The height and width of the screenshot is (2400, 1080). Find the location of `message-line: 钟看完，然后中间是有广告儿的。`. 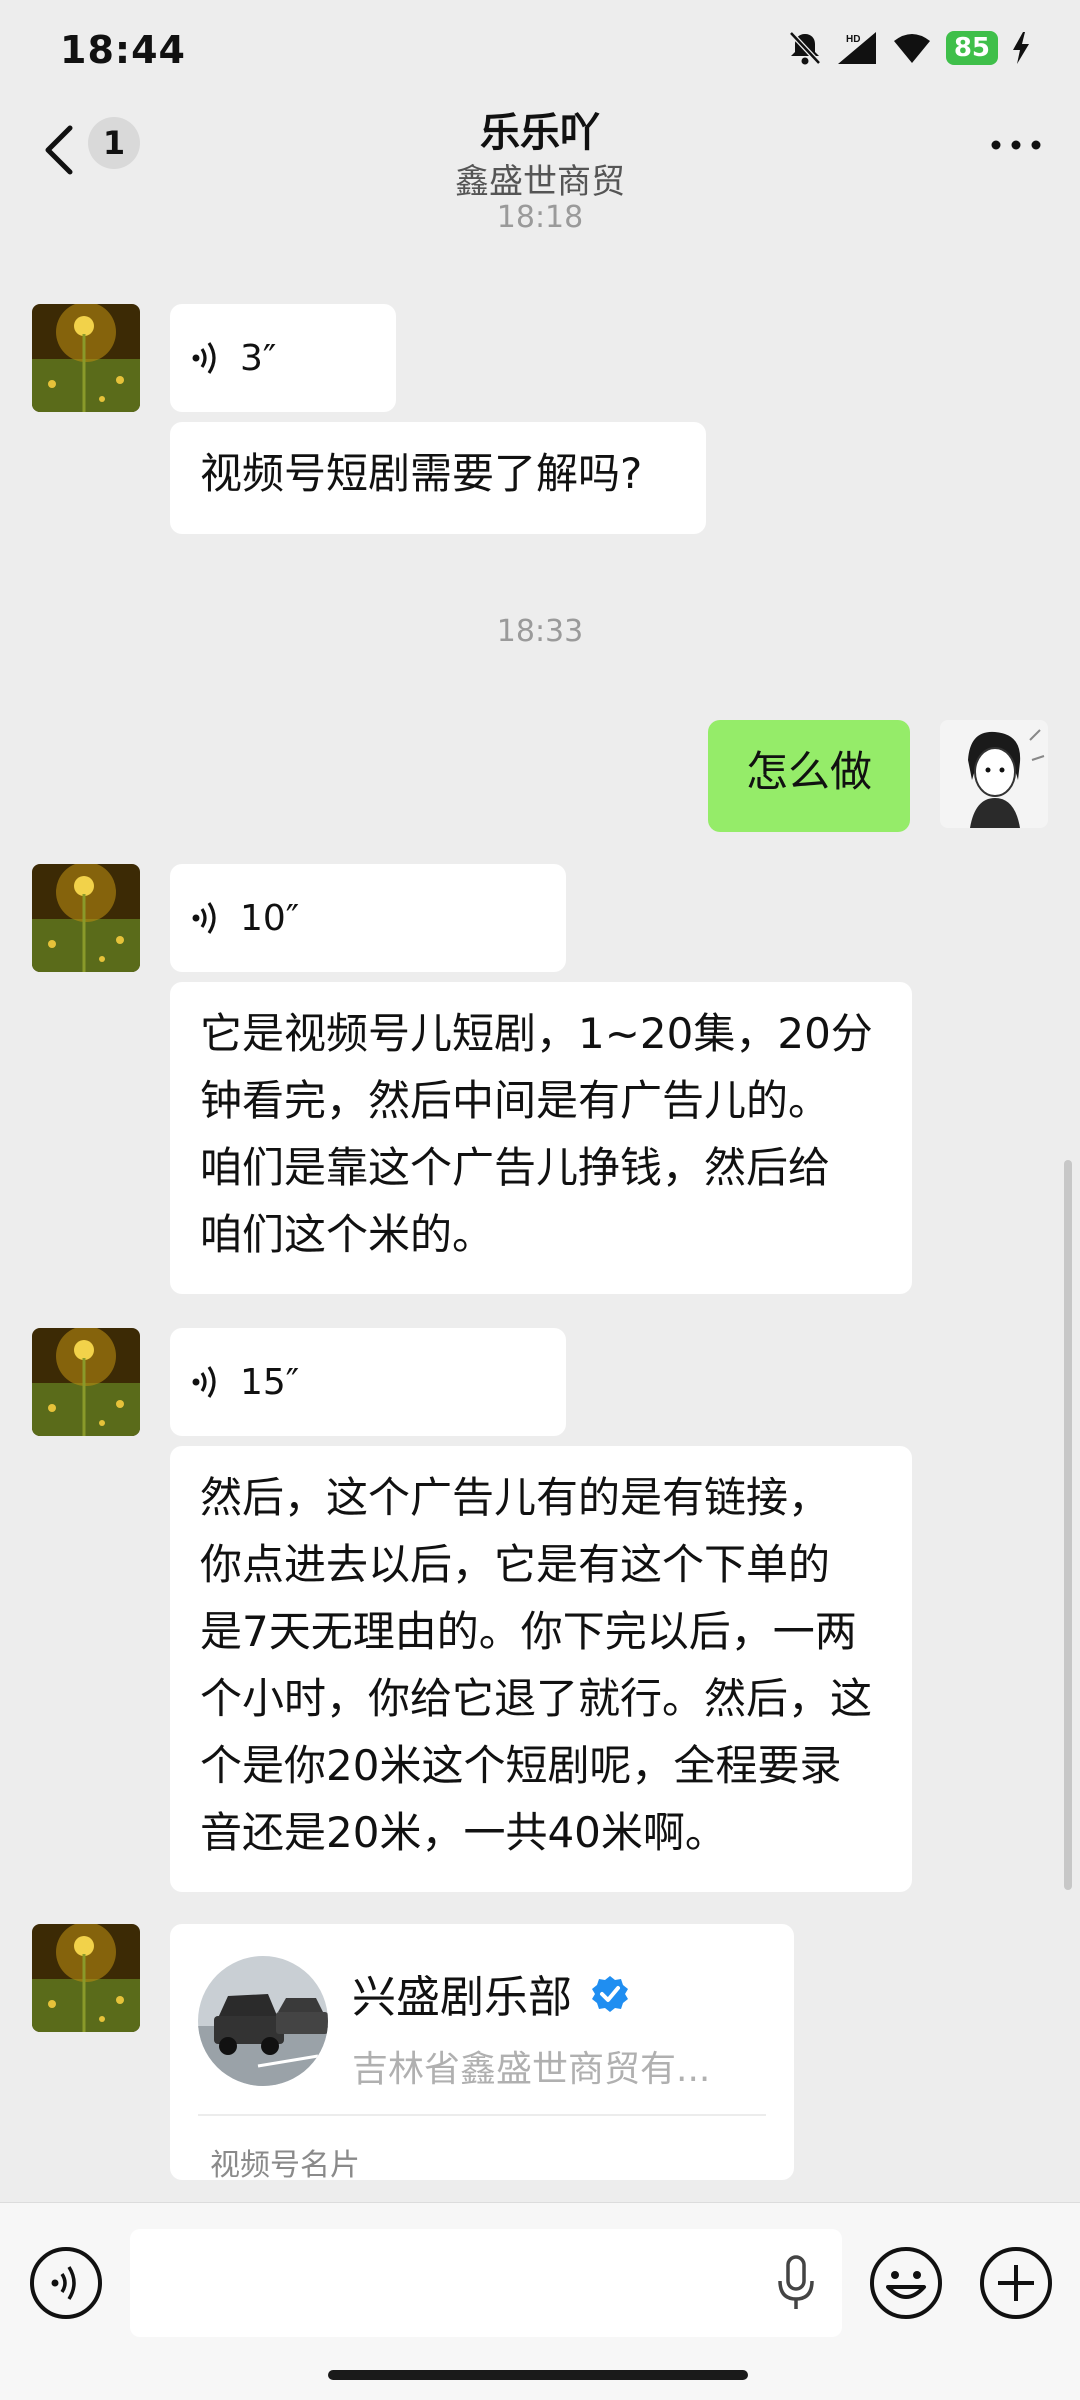

message-line: 钟看完，然后中间是有广告儿的。 is located at coordinates (515, 1100).